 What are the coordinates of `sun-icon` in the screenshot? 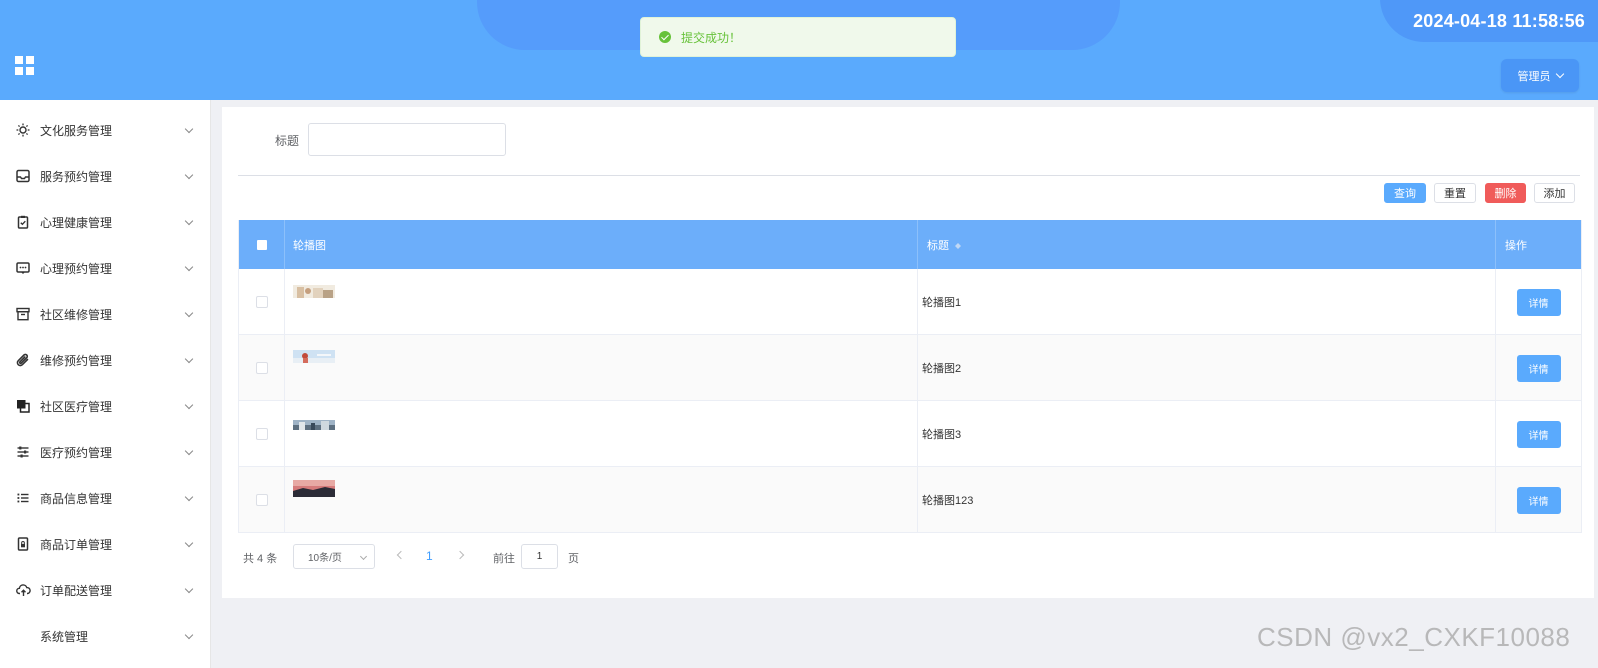 It's located at (23, 130).